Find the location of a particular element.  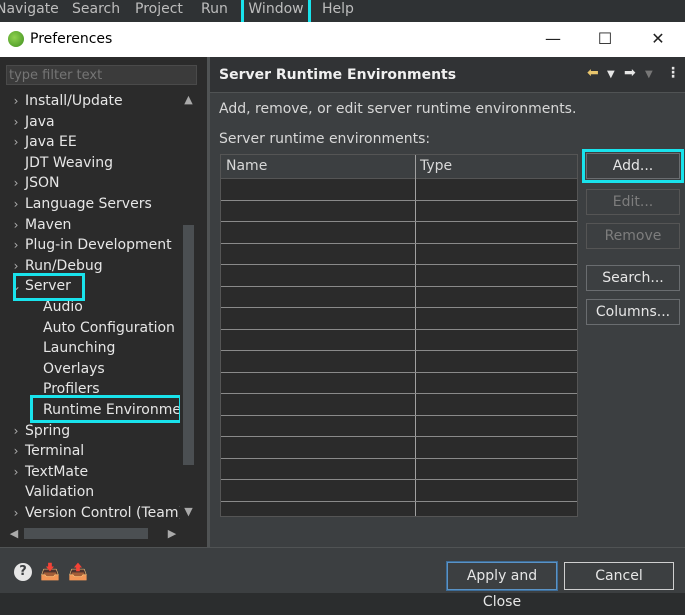

highlight-add is located at coordinates (633, 166).